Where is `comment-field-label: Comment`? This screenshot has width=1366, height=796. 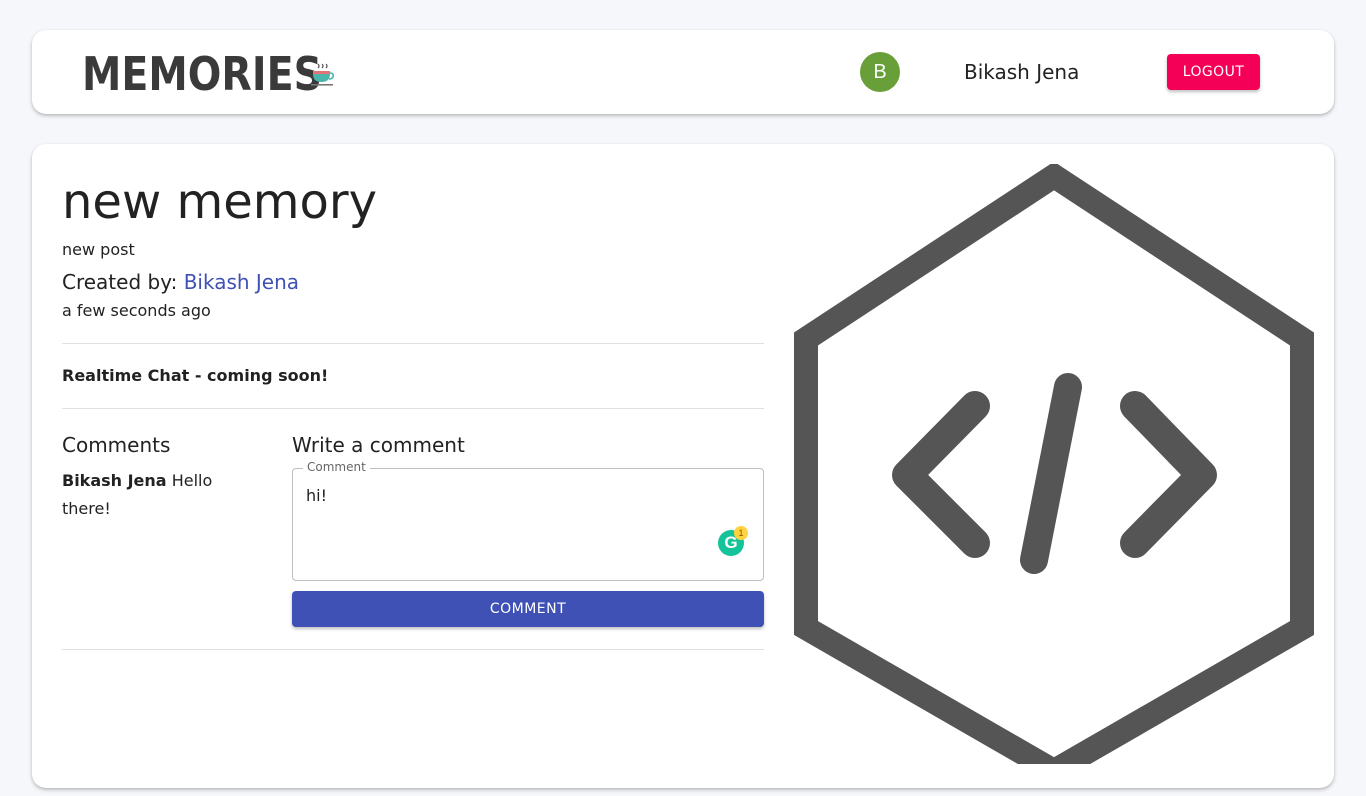 comment-field-label: Comment is located at coordinates (336, 467).